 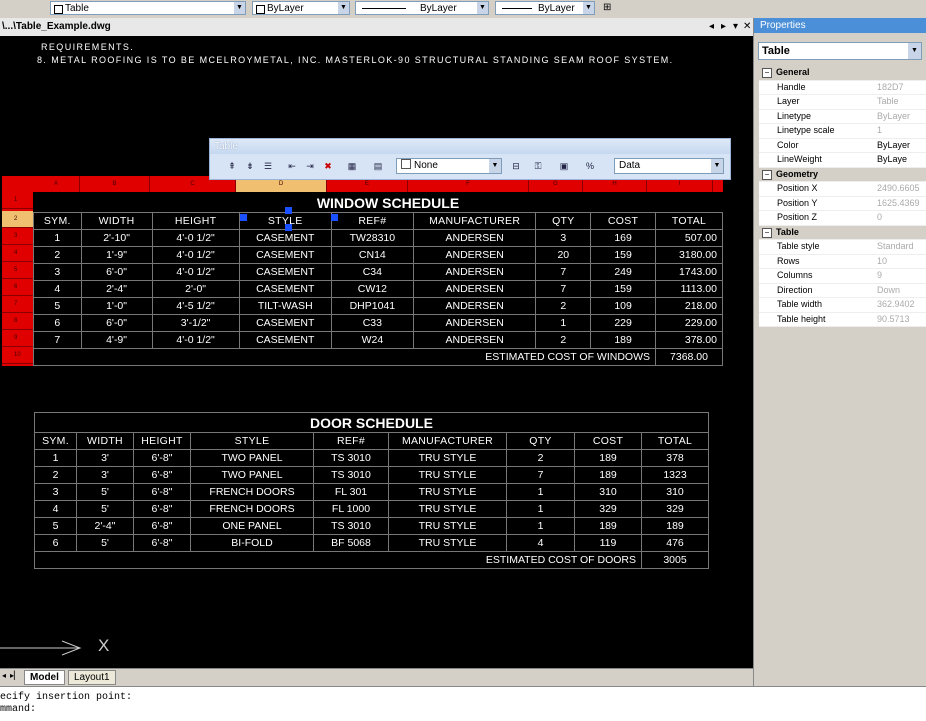 What do you see at coordinates (17, 253) in the screenshot?
I see `row-label: 4` at bounding box center [17, 253].